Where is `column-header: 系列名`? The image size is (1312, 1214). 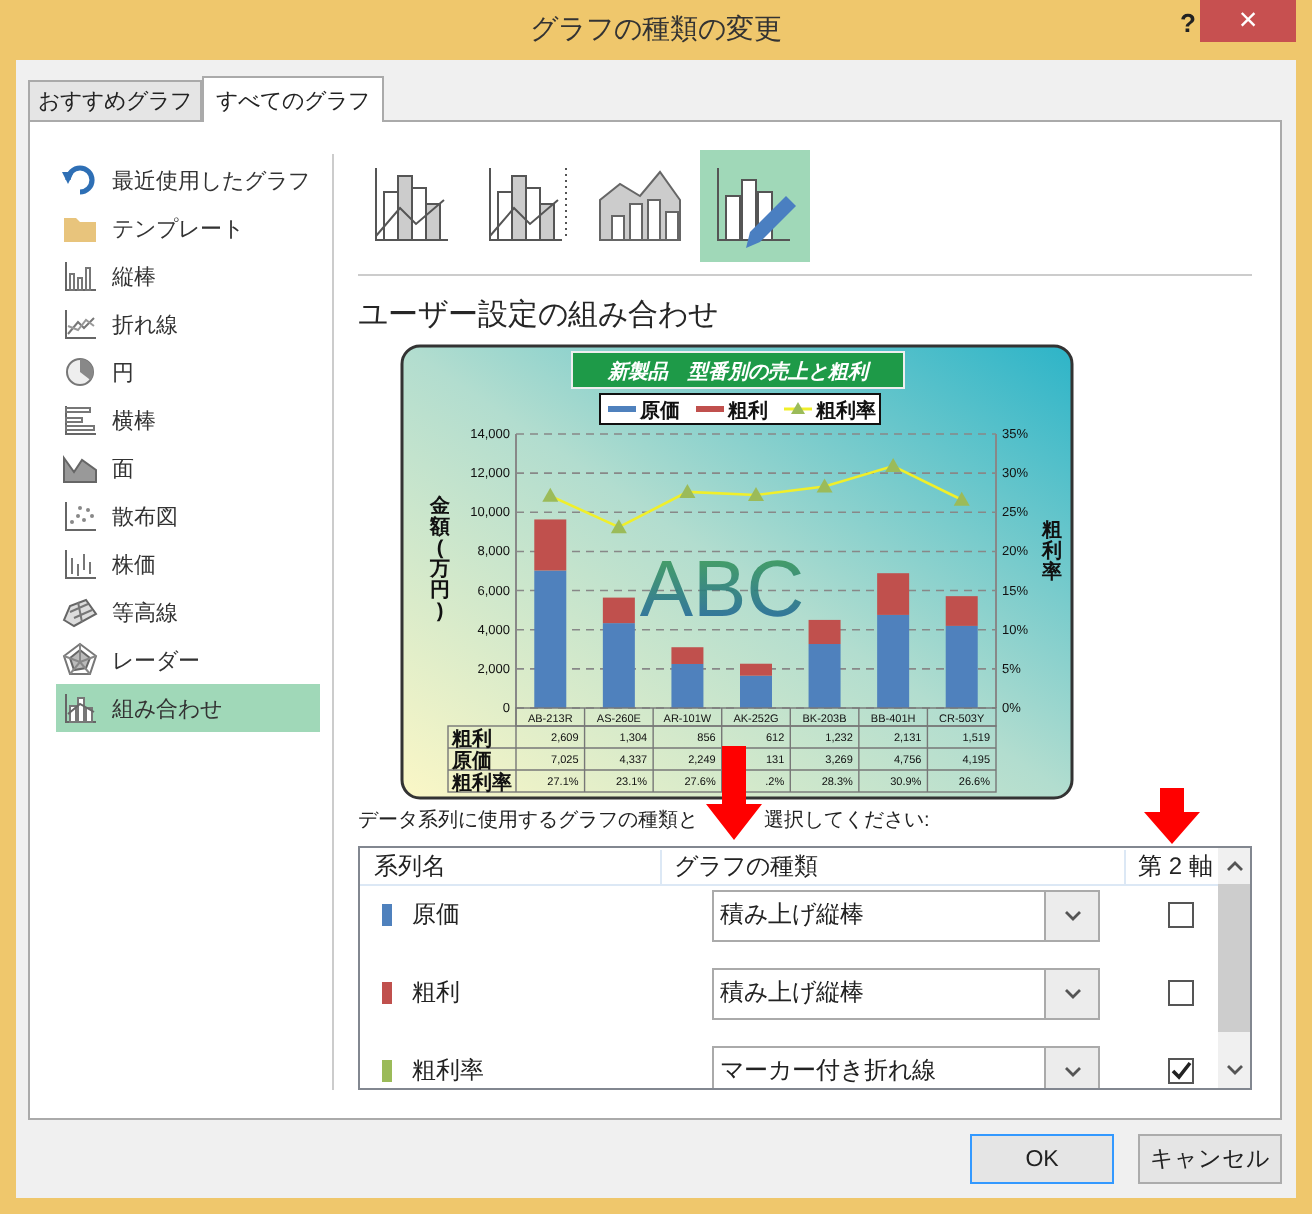
column-header: 系列名 is located at coordinates (511, 866).